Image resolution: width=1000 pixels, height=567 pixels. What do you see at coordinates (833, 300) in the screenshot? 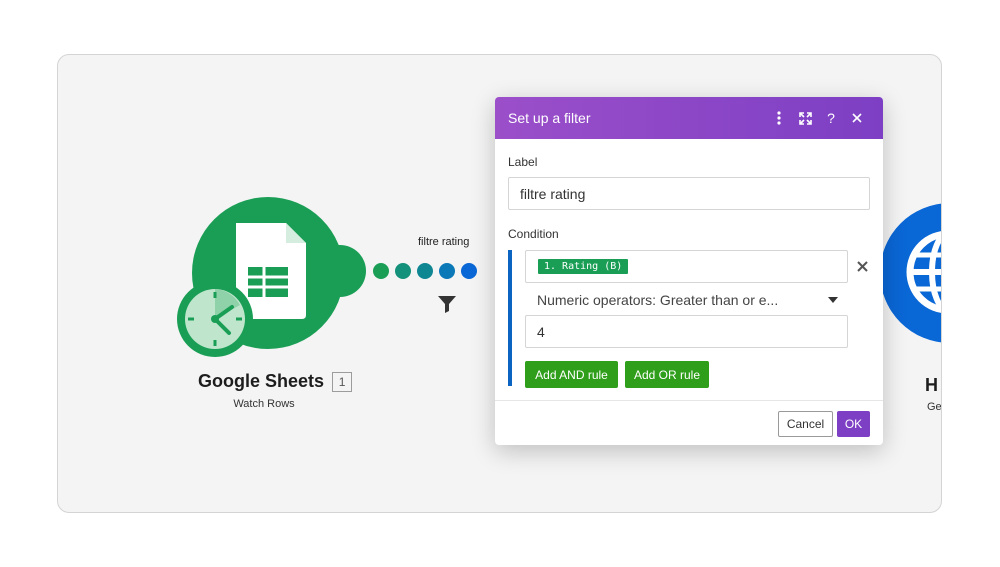
I see `chevron-down-icon` at bounding box center [833, 300].